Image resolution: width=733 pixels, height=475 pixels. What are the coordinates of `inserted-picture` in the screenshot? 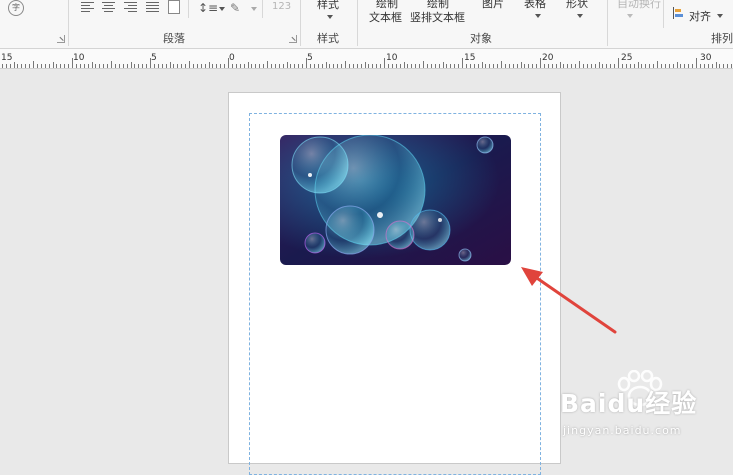 It's located at (395, 200).